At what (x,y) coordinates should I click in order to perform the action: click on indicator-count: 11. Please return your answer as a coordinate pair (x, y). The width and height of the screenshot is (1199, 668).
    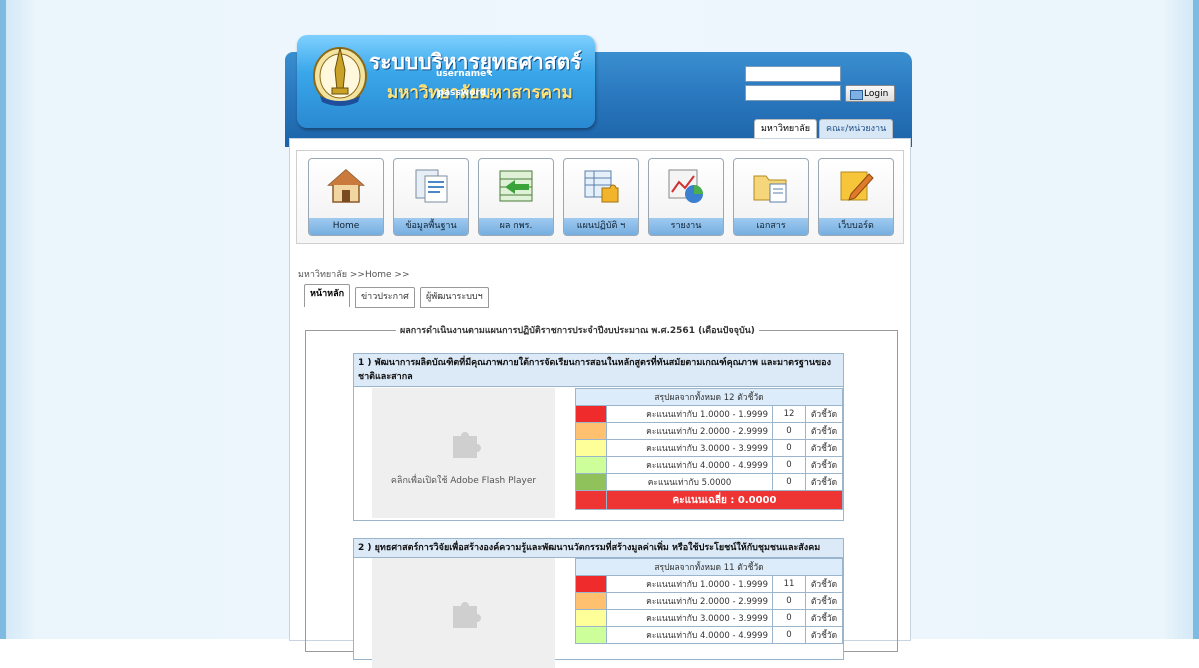
    Looking at the image, I should click on (789, 584).